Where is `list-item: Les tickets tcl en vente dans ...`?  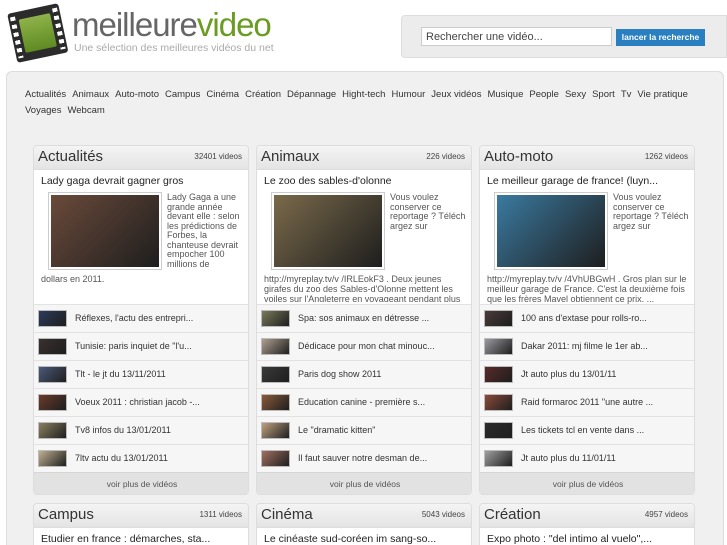
list-item: Les tickets tcl en vente dans ... is located at coordinates (587, 430).